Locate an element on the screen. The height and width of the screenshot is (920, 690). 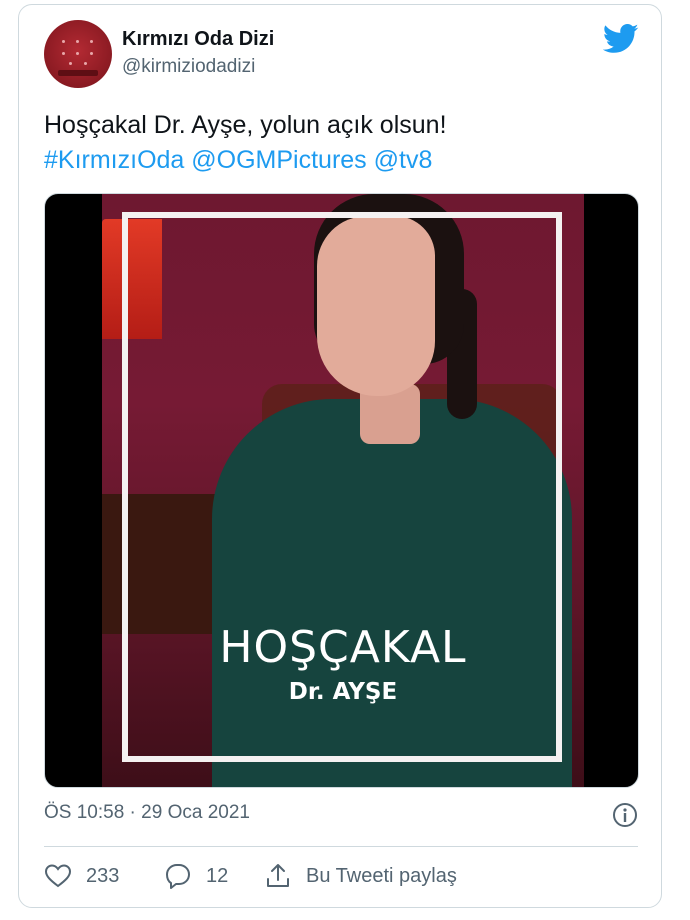
heart-icon is located at coordinates (58, 876).